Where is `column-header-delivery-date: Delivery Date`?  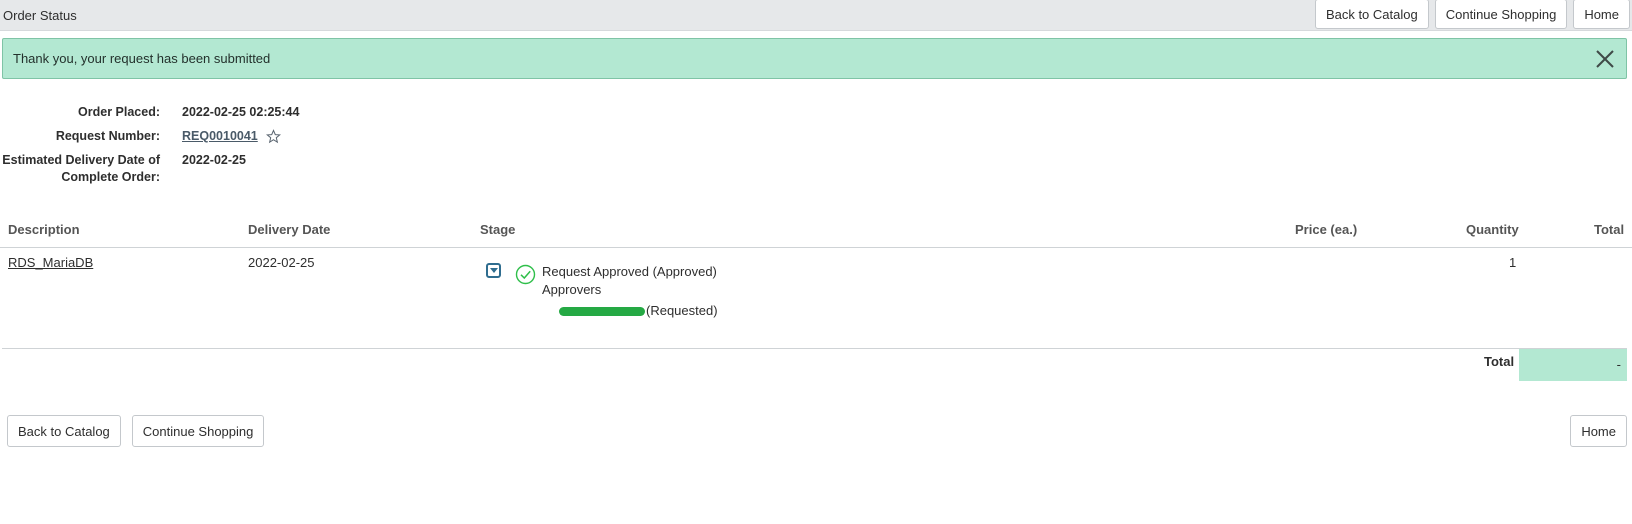
column-header-delivery-date: Delivery Date is located at coordinates (289, 229).